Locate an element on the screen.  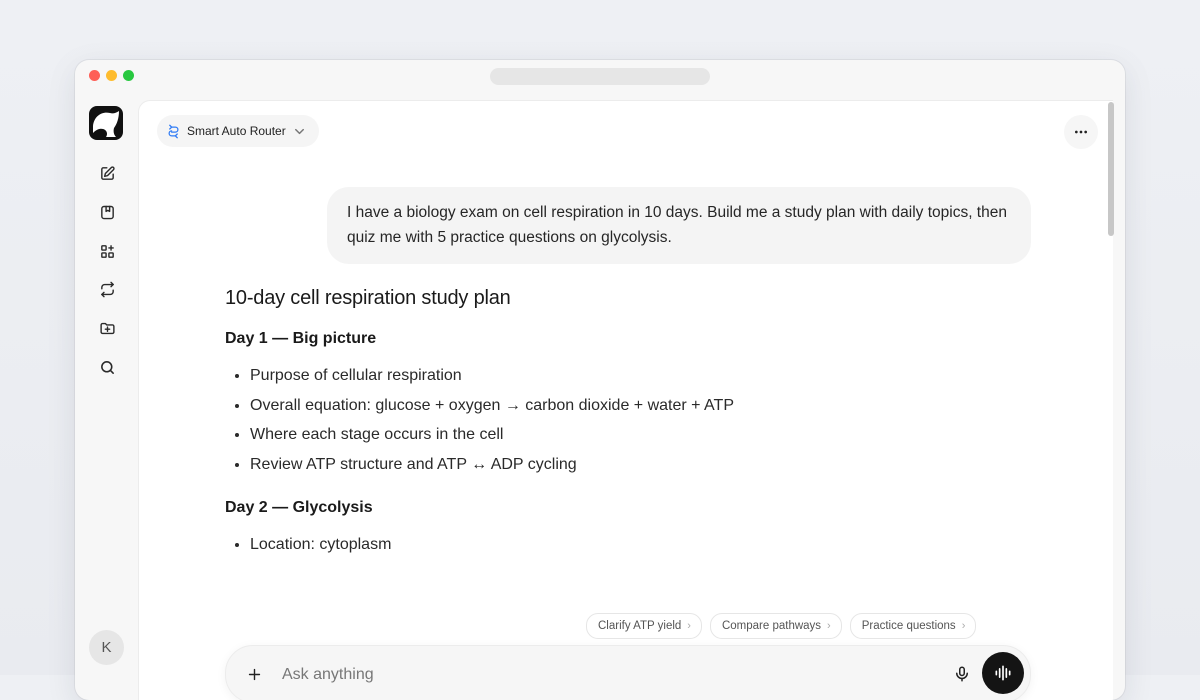
dictate-button is located at coordinates (962, 674).